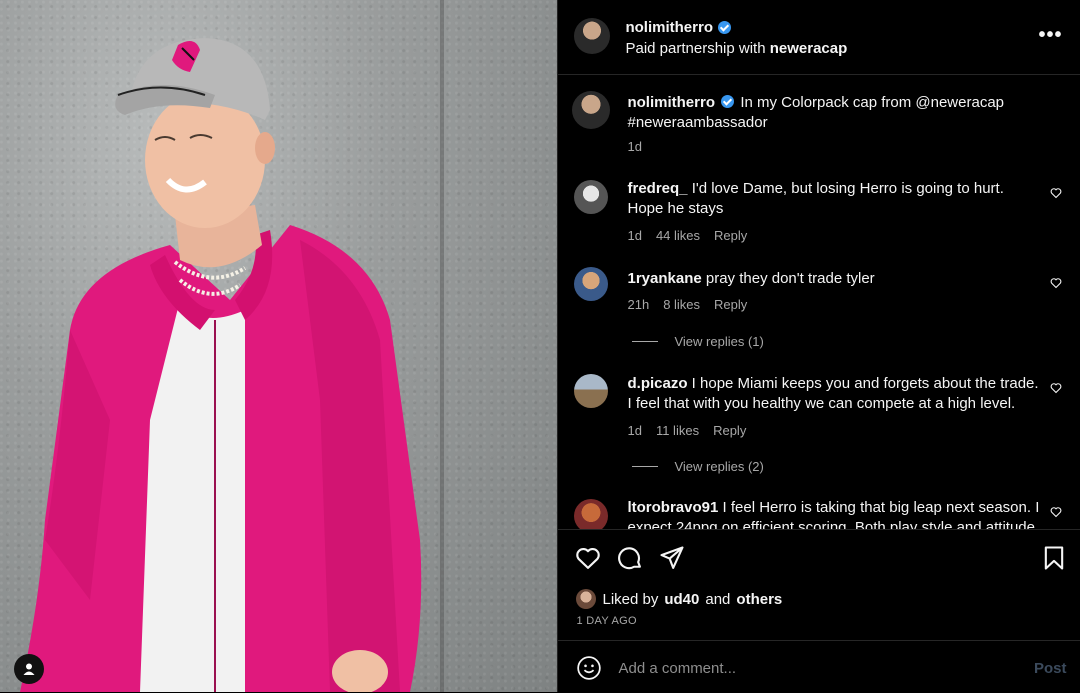  I want to click on user-tag-icon, so click(29, 669).